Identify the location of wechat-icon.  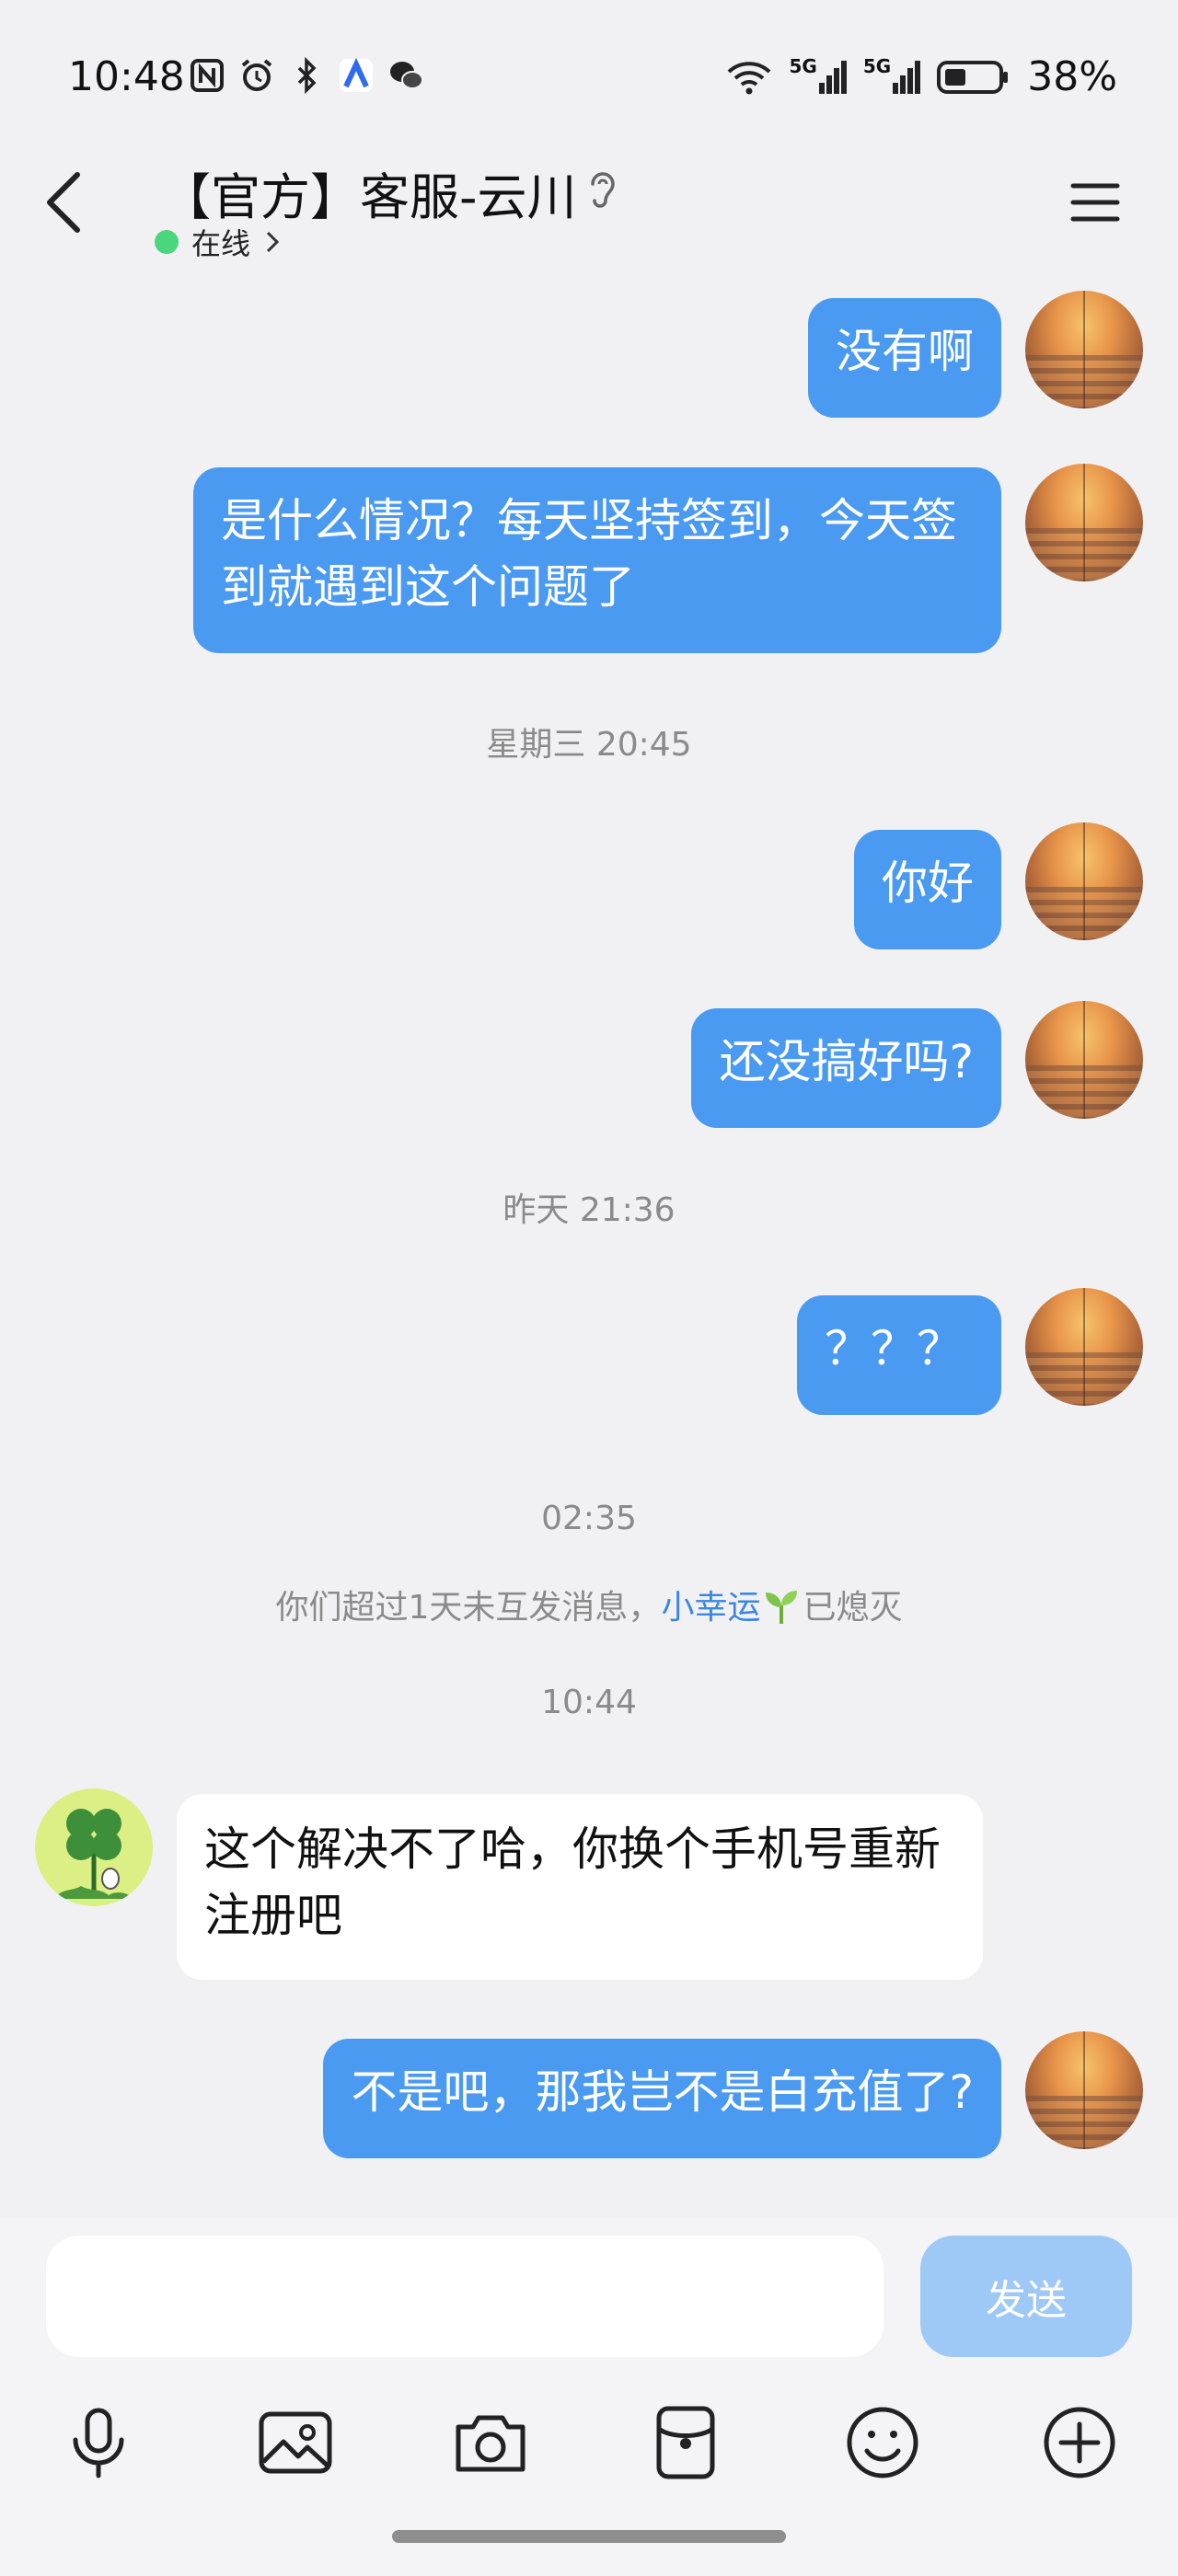
(406, 75).